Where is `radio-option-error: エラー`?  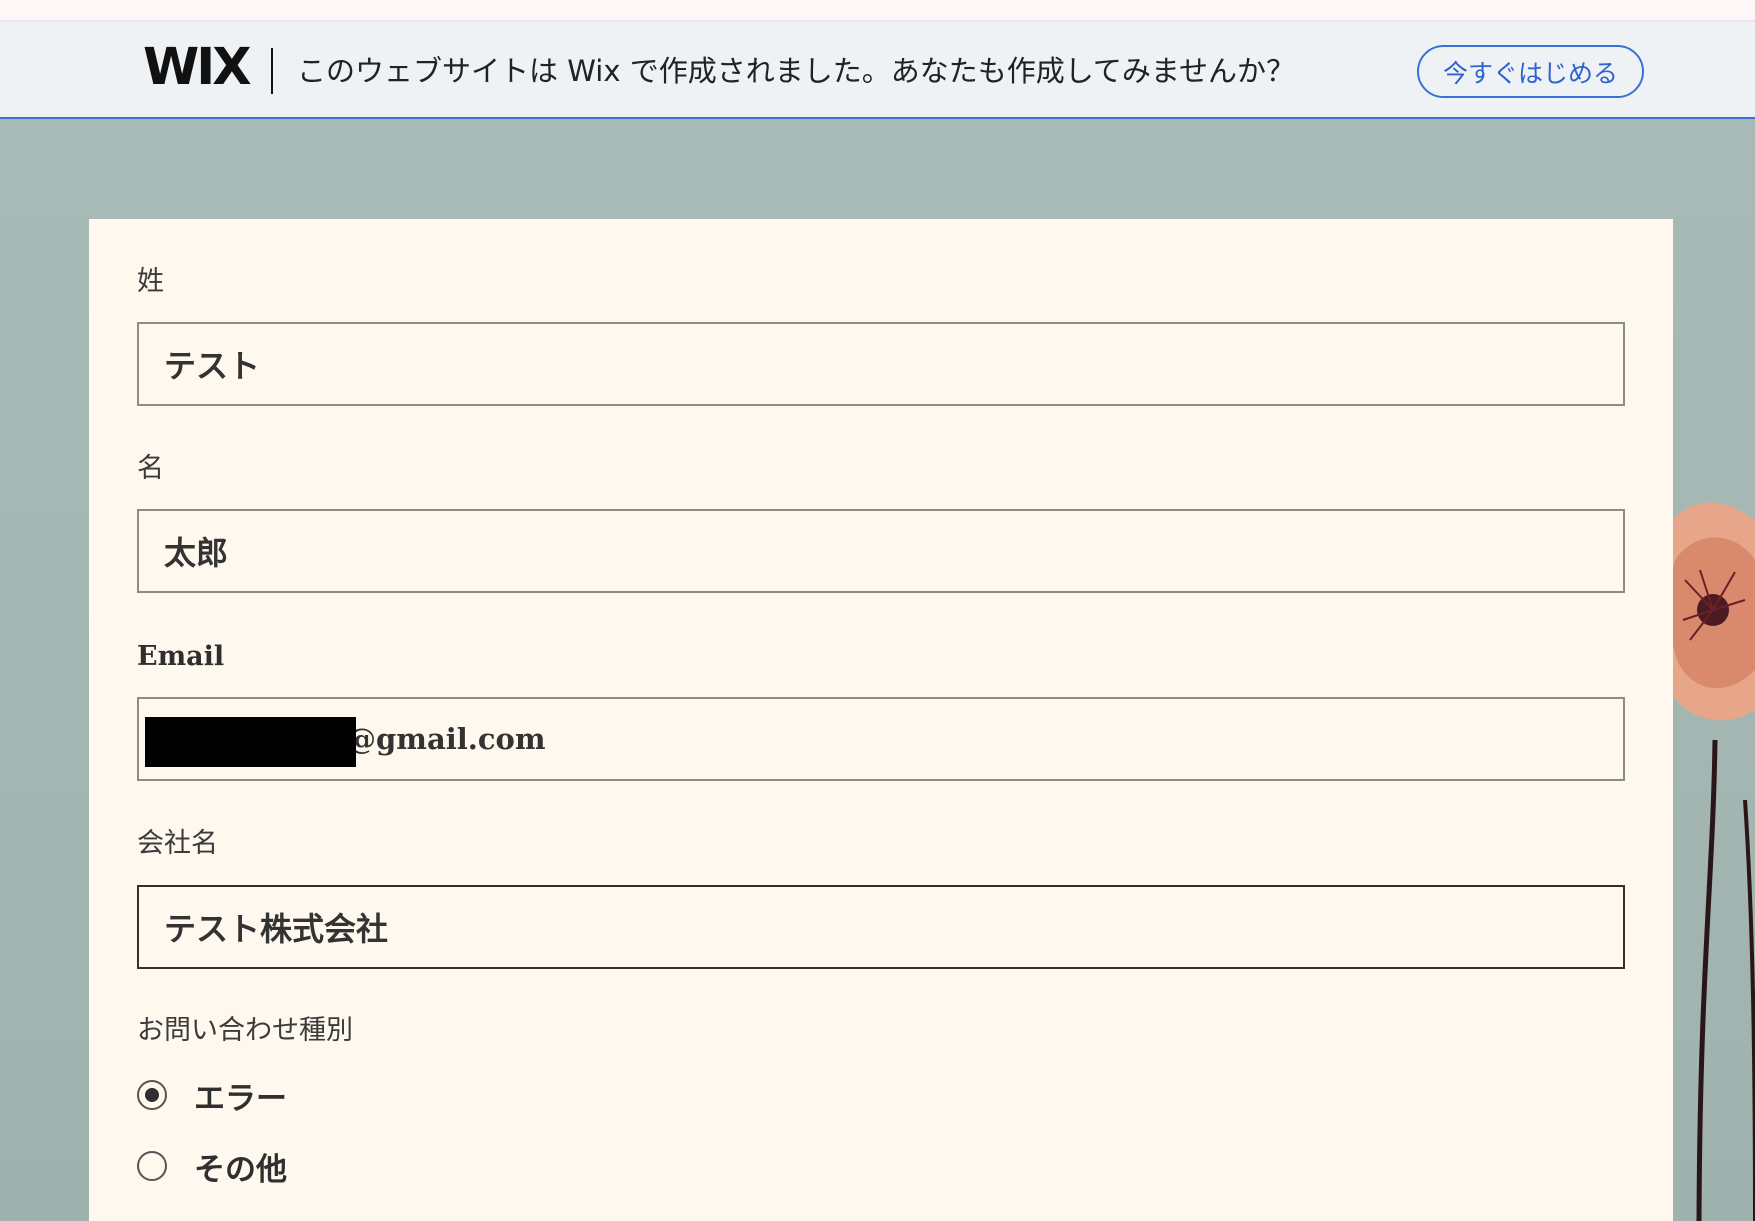 radio-option-error: エラー is located at coordinates (212, 1095).